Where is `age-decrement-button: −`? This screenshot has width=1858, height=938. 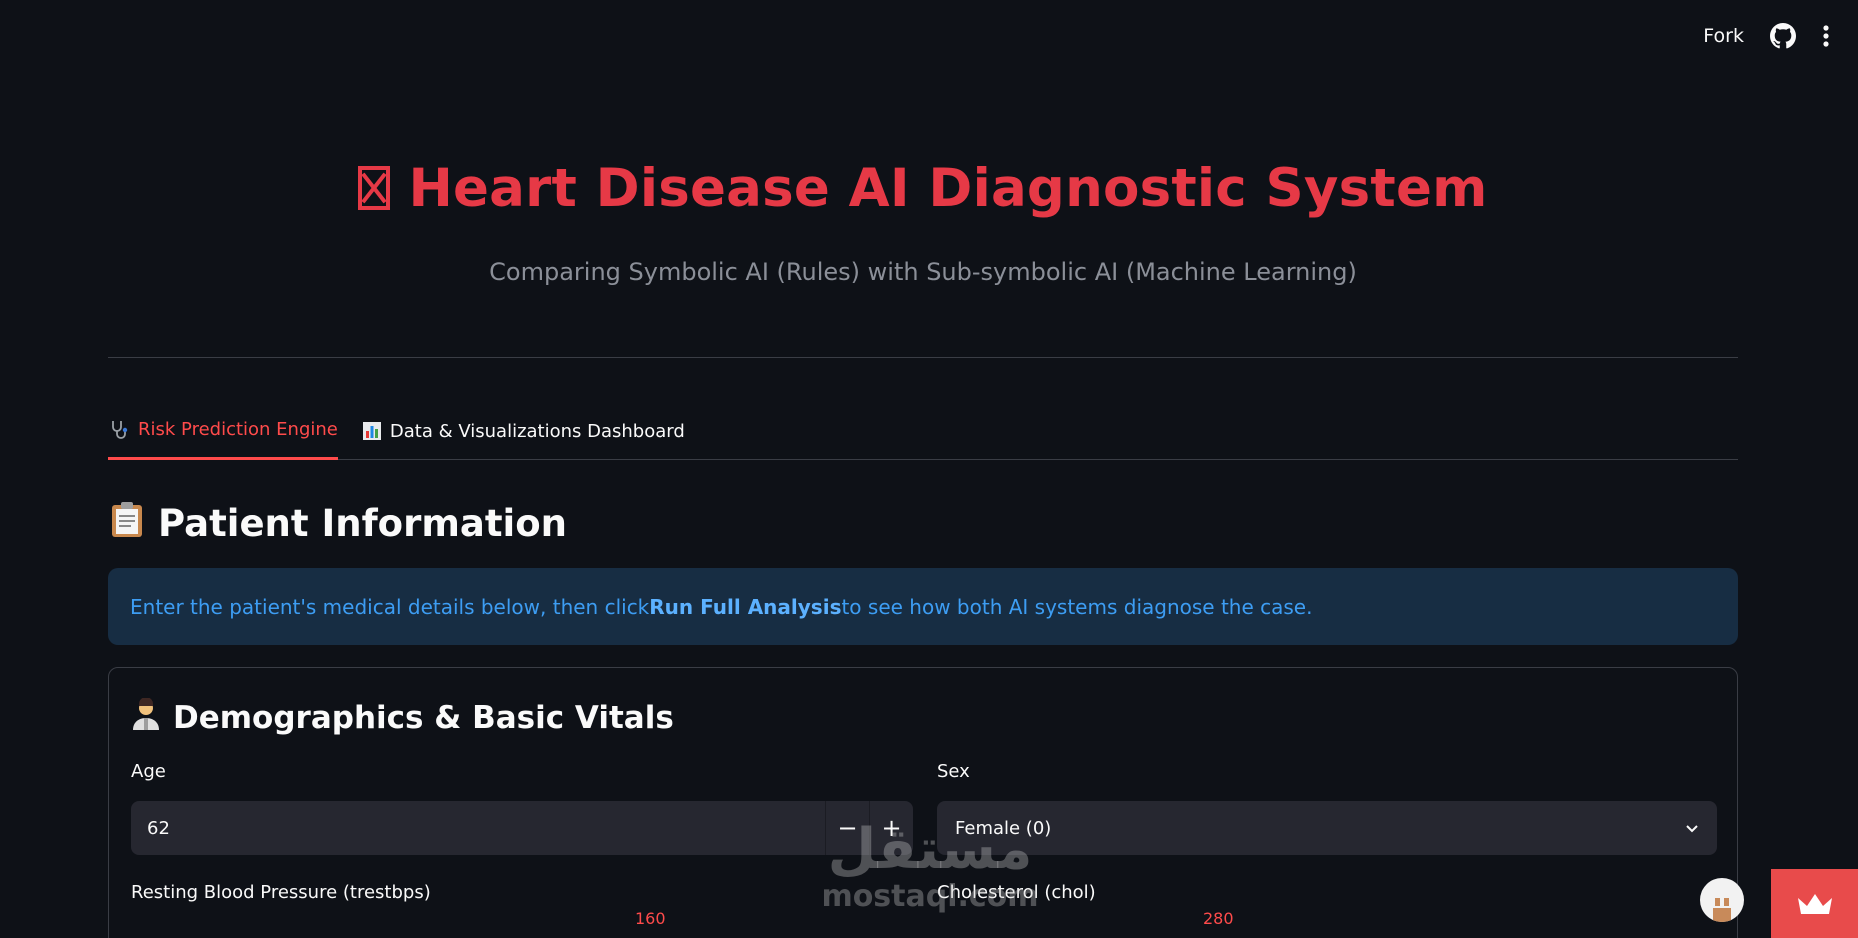 age-decrement-button: − is located at coordinates (847, 828).